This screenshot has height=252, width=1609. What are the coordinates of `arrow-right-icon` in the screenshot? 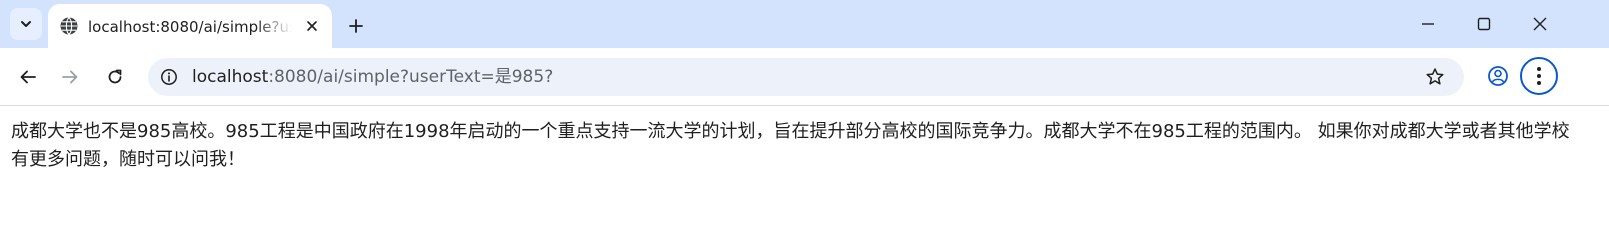 It's located at (70, 77).